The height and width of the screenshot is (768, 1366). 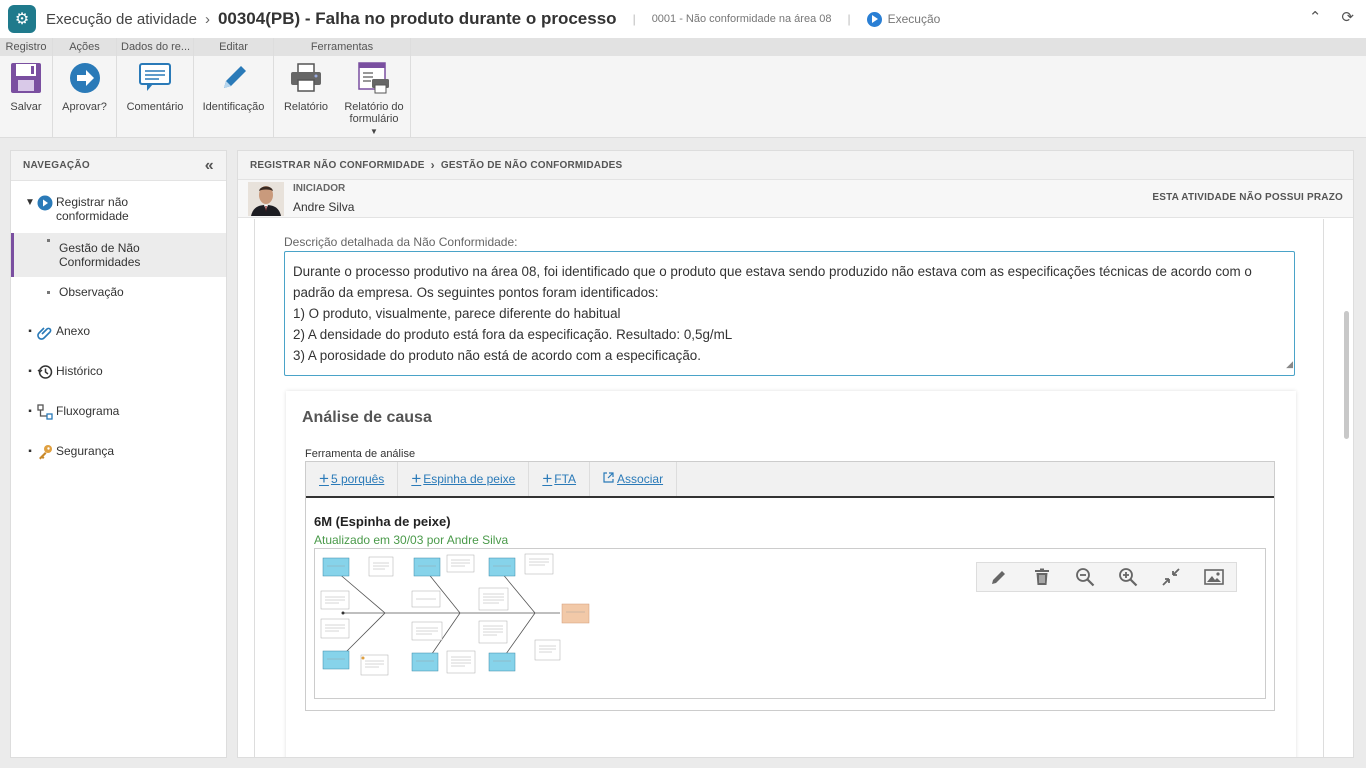 What do you see at coordinates (88, 411) in the screenshot?
I see `nav-item-label: Fluxograma` at bounding box center [88, 411].